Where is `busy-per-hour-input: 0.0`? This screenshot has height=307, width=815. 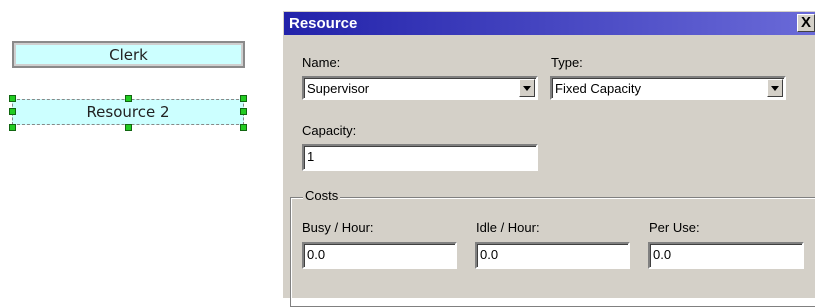
busy-per-hour-input: 0.0 is located at coordinates (379, 255).